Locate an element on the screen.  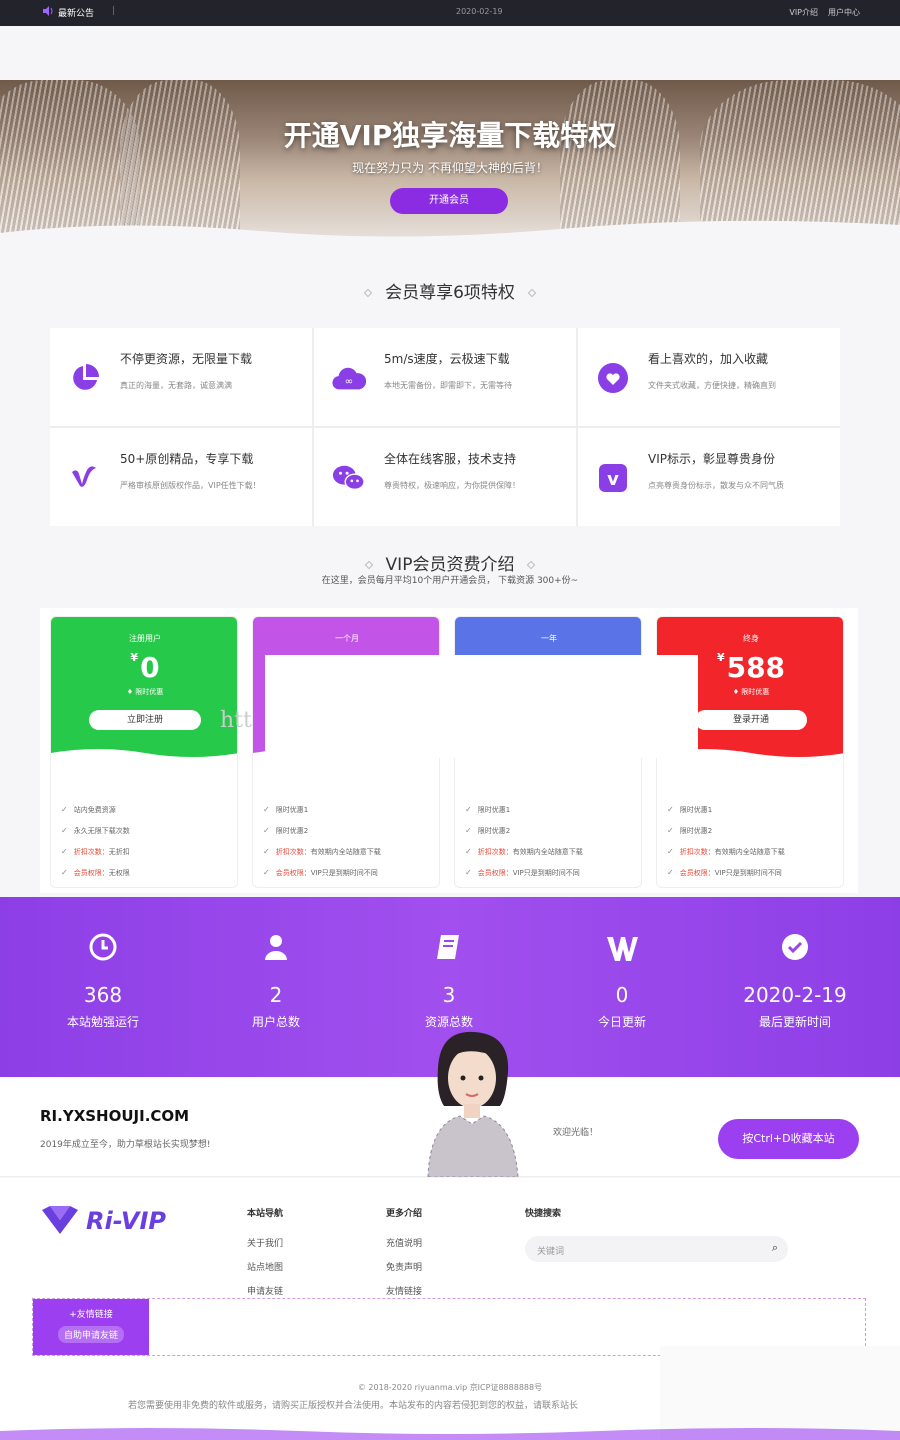
wechat-icon is located at coordinates (349, 478).